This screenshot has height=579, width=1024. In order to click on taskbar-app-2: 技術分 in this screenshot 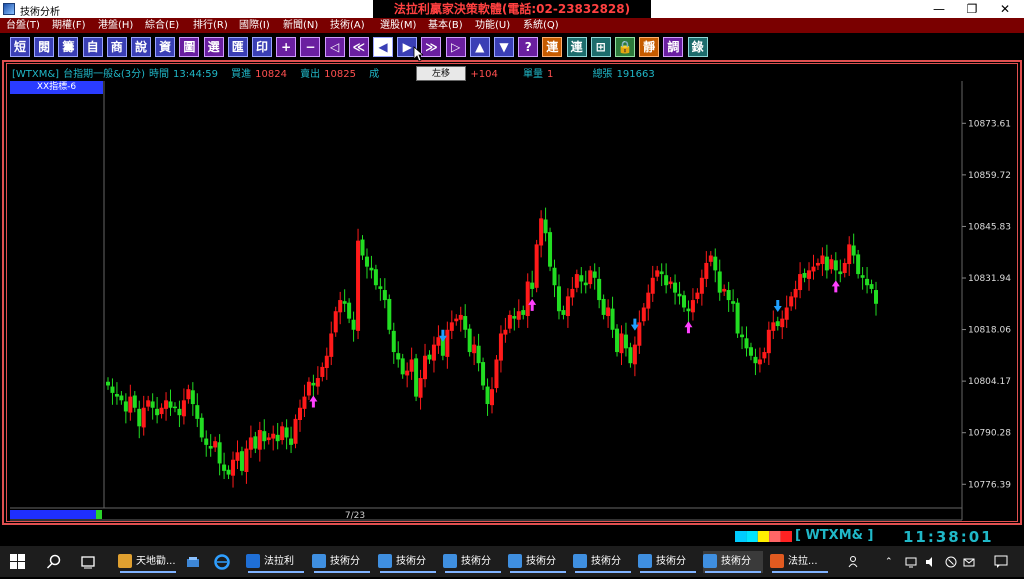, I will do `click(342, 562)`.